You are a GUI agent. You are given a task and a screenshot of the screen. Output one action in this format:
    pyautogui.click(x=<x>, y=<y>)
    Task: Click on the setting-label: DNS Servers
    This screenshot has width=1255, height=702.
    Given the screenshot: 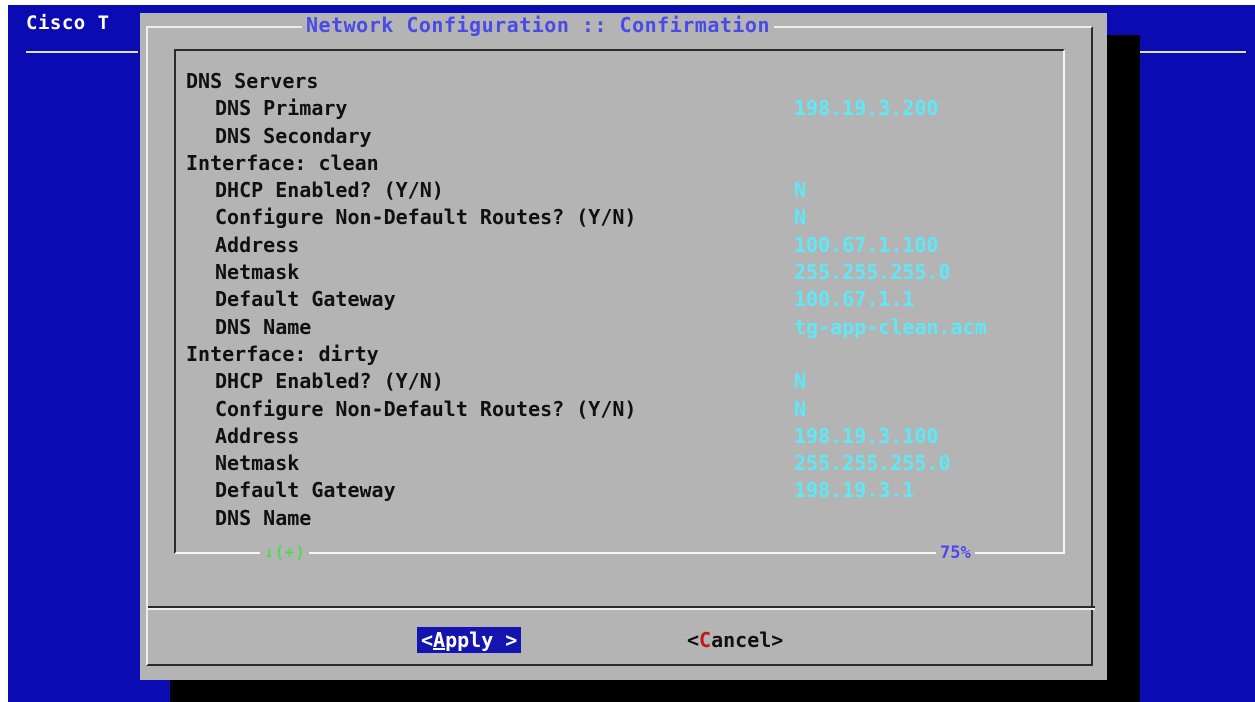 What is the action you would take?
    pyautogui.click(x=252, y=81)
    